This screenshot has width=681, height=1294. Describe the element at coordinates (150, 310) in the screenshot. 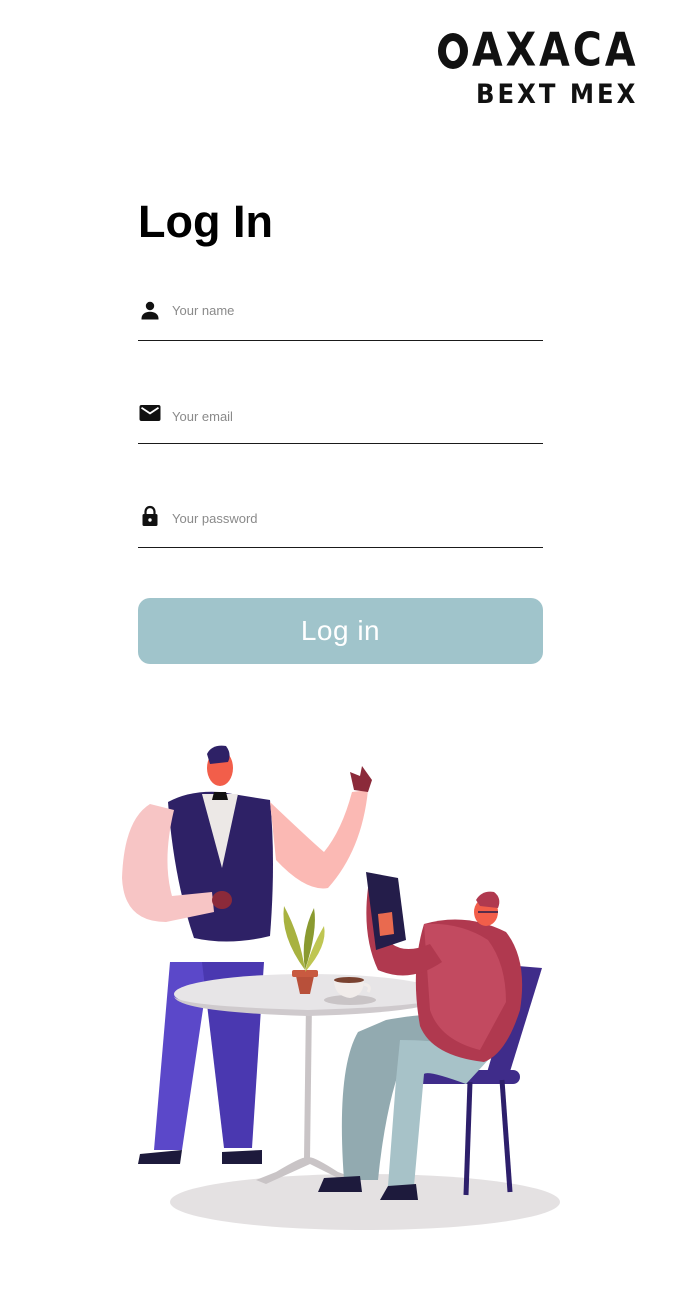

I see `person-icon` at that location.